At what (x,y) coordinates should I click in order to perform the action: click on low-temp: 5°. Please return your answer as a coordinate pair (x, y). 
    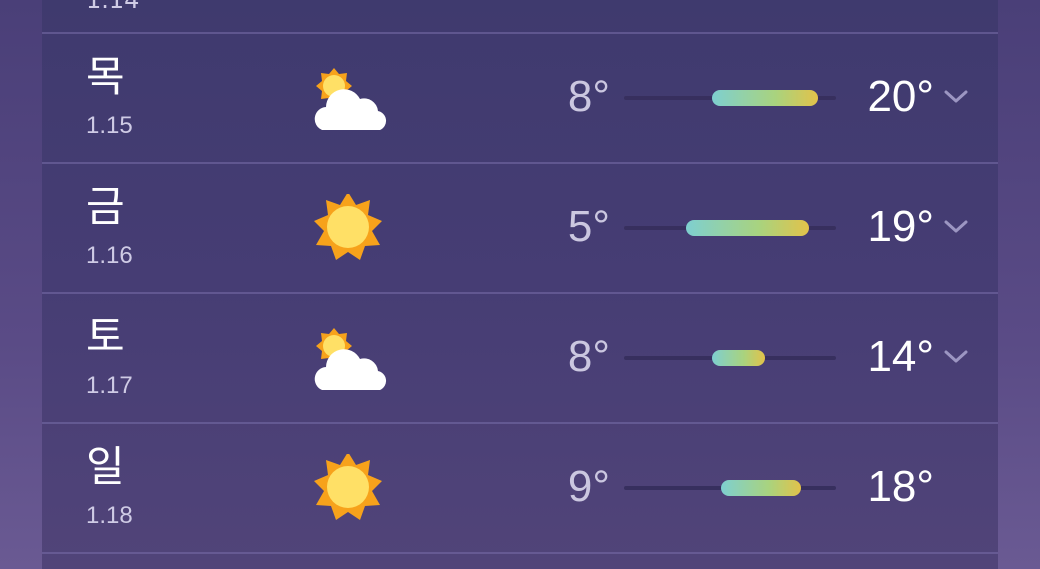
    Looking at the image, I should click on (588, 226).